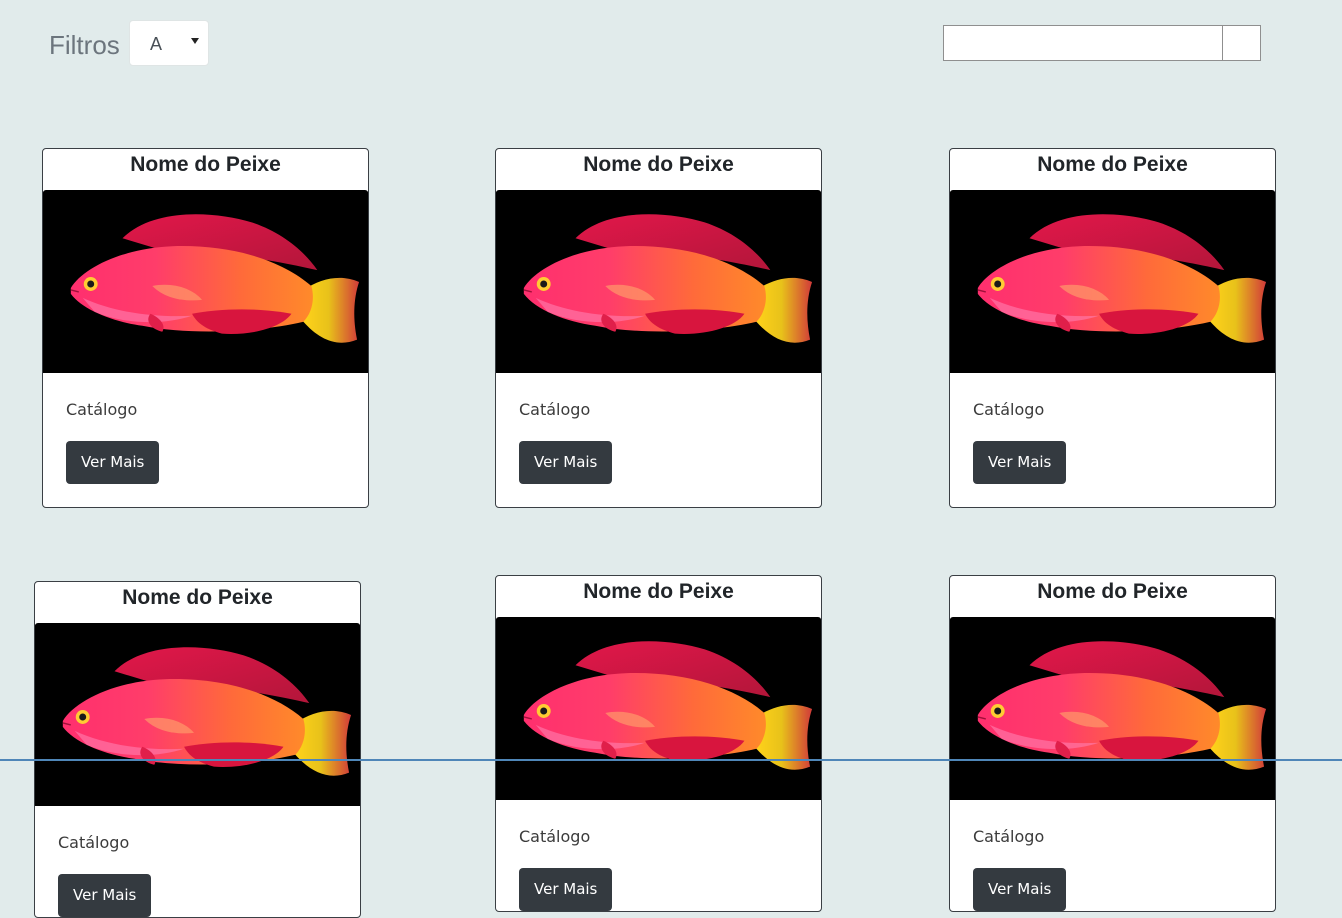  I want to click on filter-label: Filtros, so click(84, 45).